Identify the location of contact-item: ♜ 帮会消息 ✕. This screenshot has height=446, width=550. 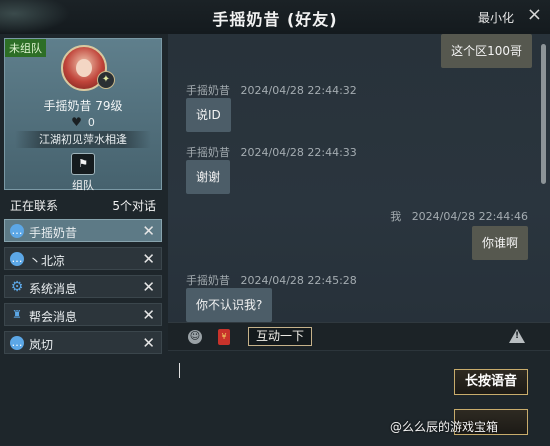
(83, 314).